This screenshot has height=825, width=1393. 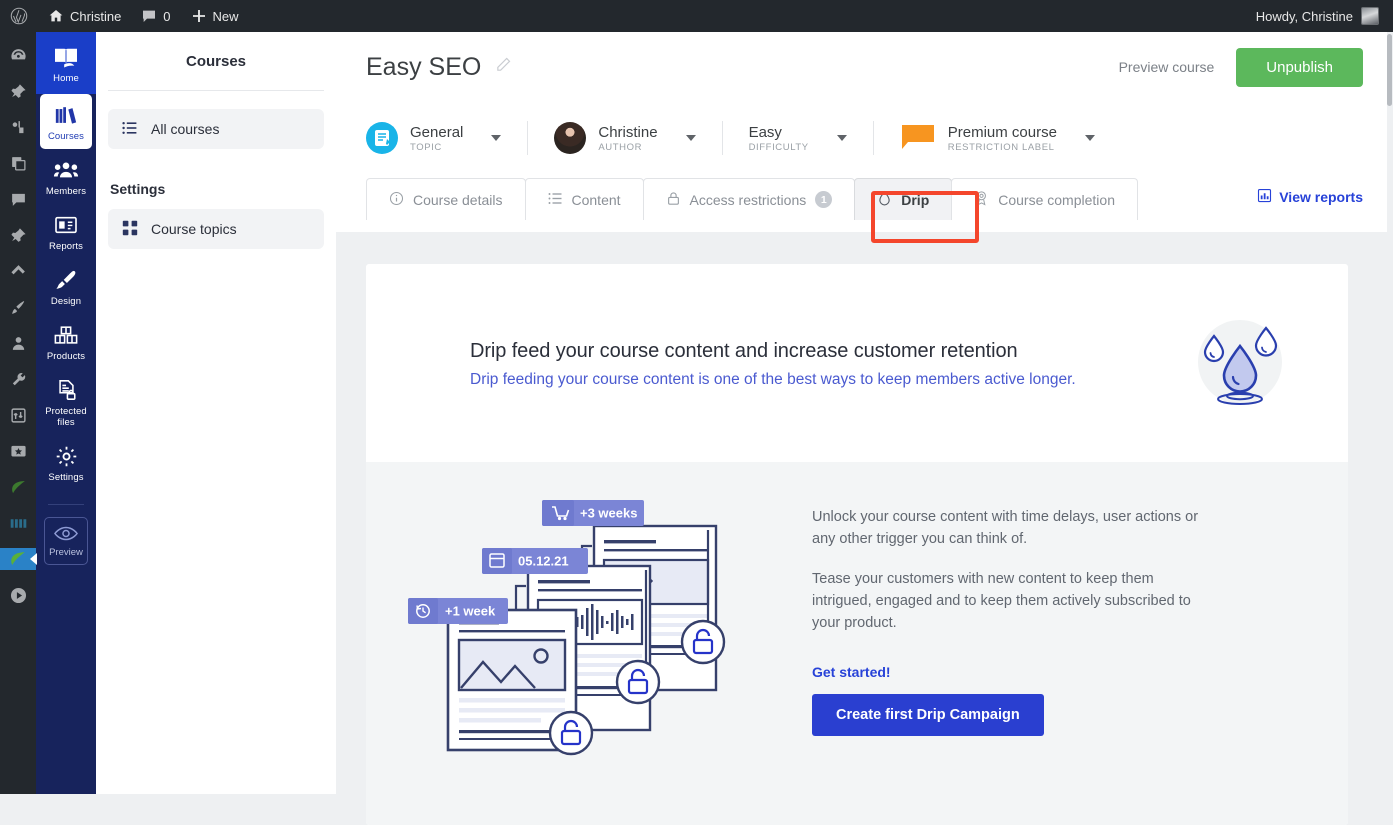 I want to click on preview-button: Preview, so click(x=66, y=541).